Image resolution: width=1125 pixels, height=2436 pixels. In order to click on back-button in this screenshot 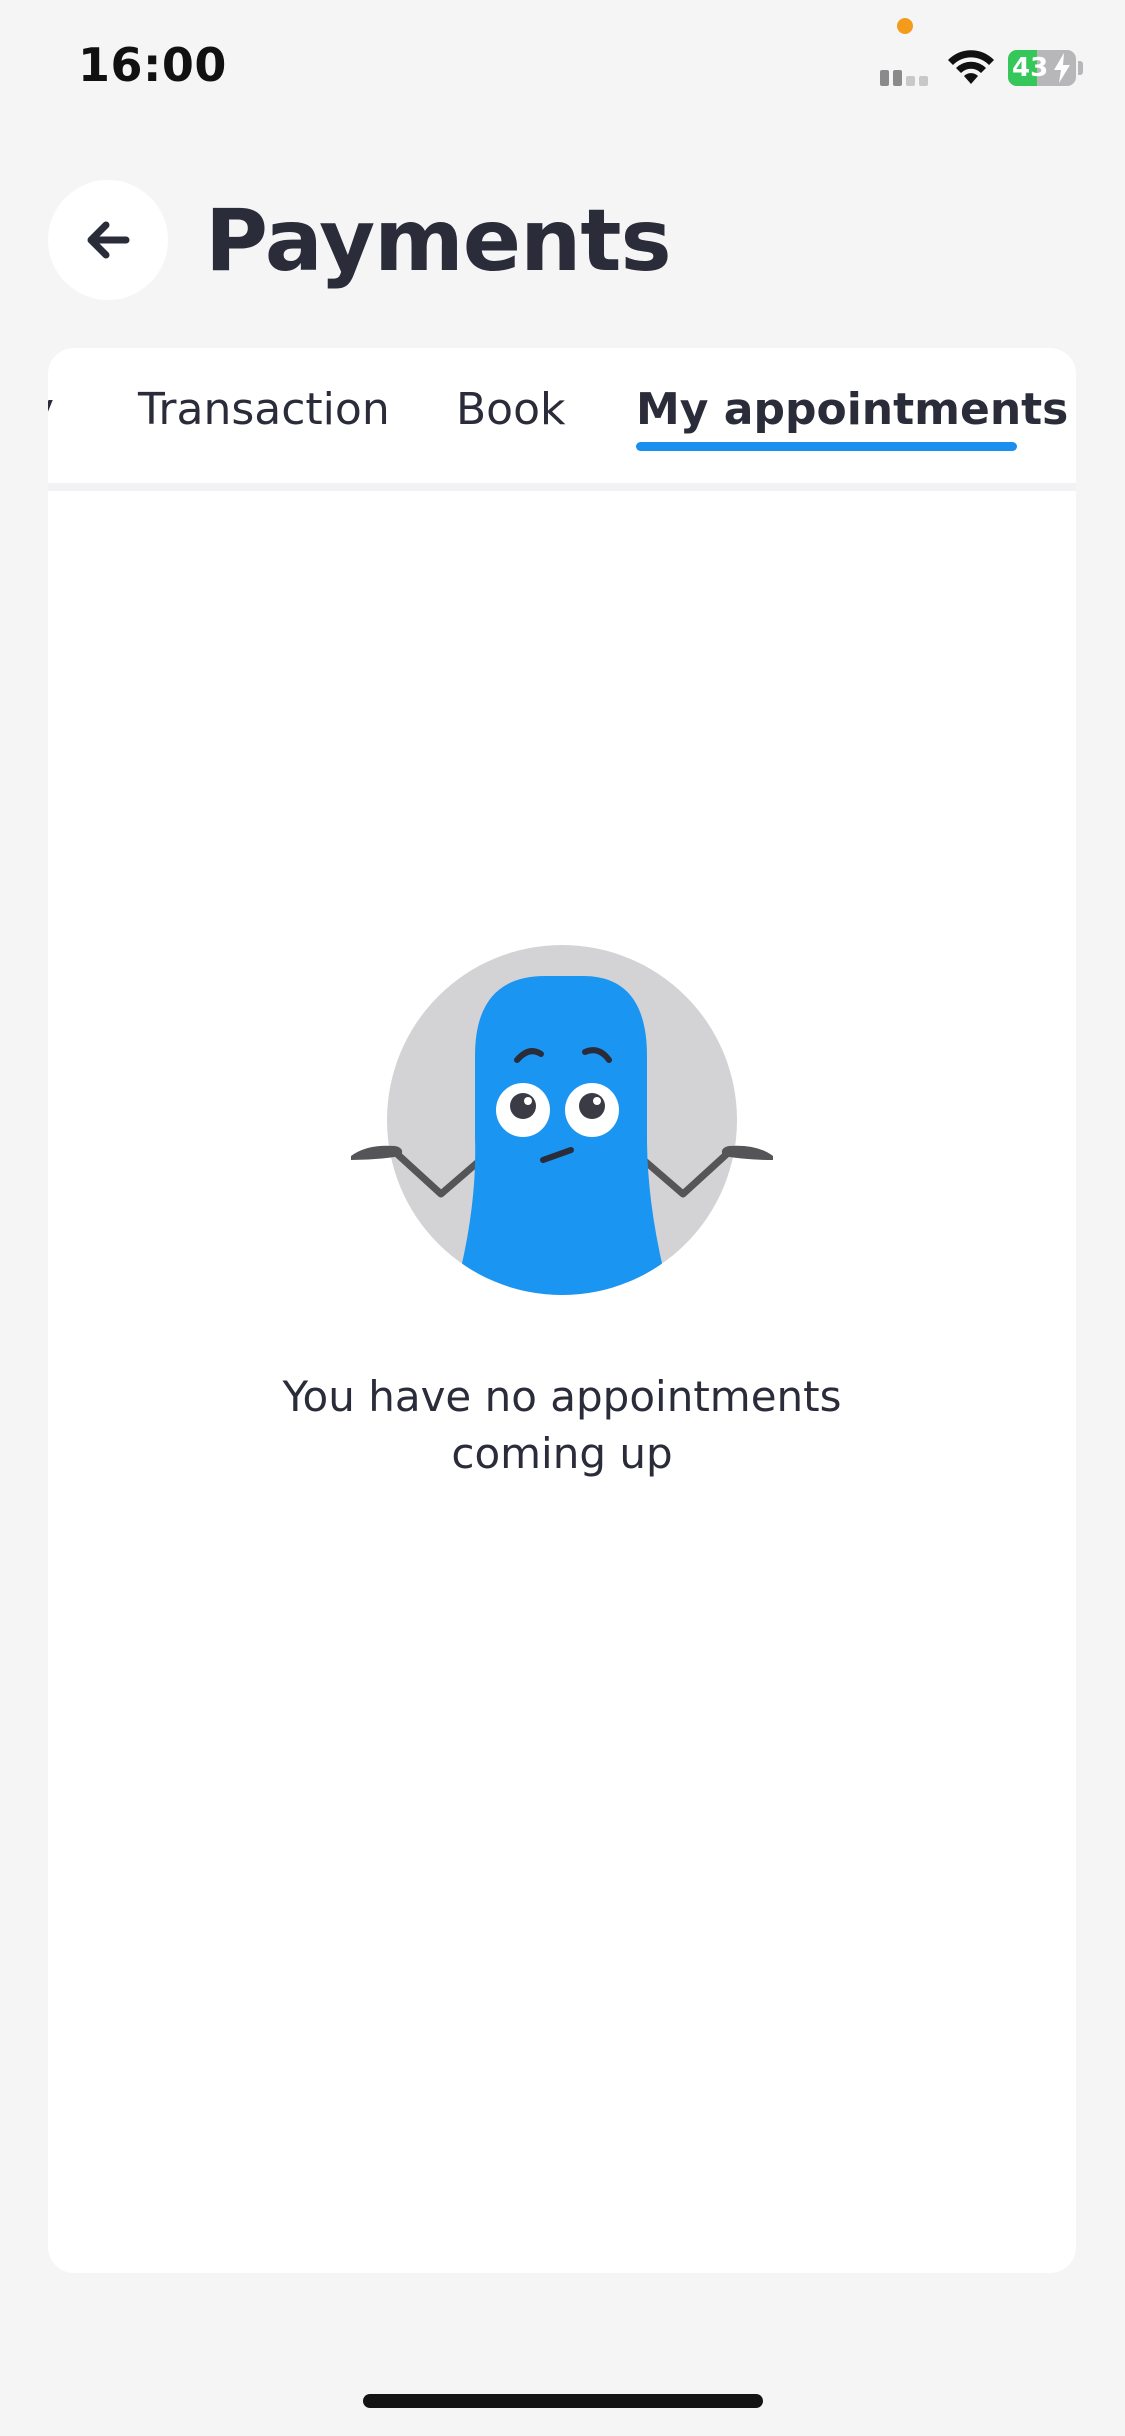, I will do `click(108, 240)`.